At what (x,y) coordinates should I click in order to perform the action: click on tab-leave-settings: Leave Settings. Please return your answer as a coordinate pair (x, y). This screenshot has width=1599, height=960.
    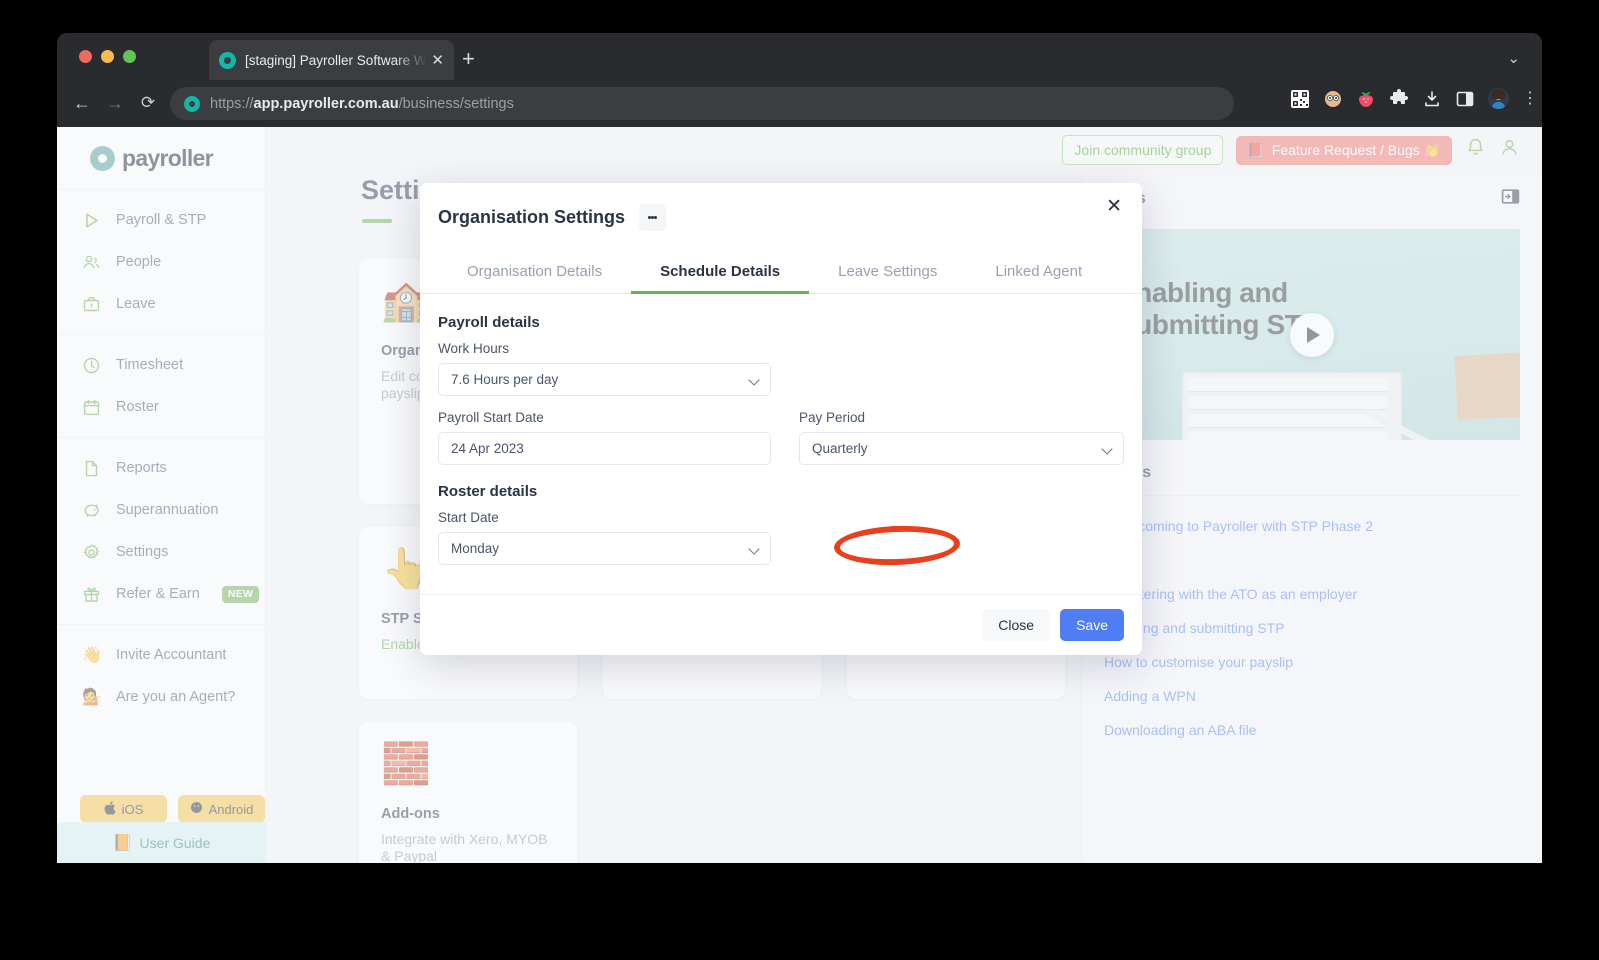
    Looking at the image, I should click on (887, 273).